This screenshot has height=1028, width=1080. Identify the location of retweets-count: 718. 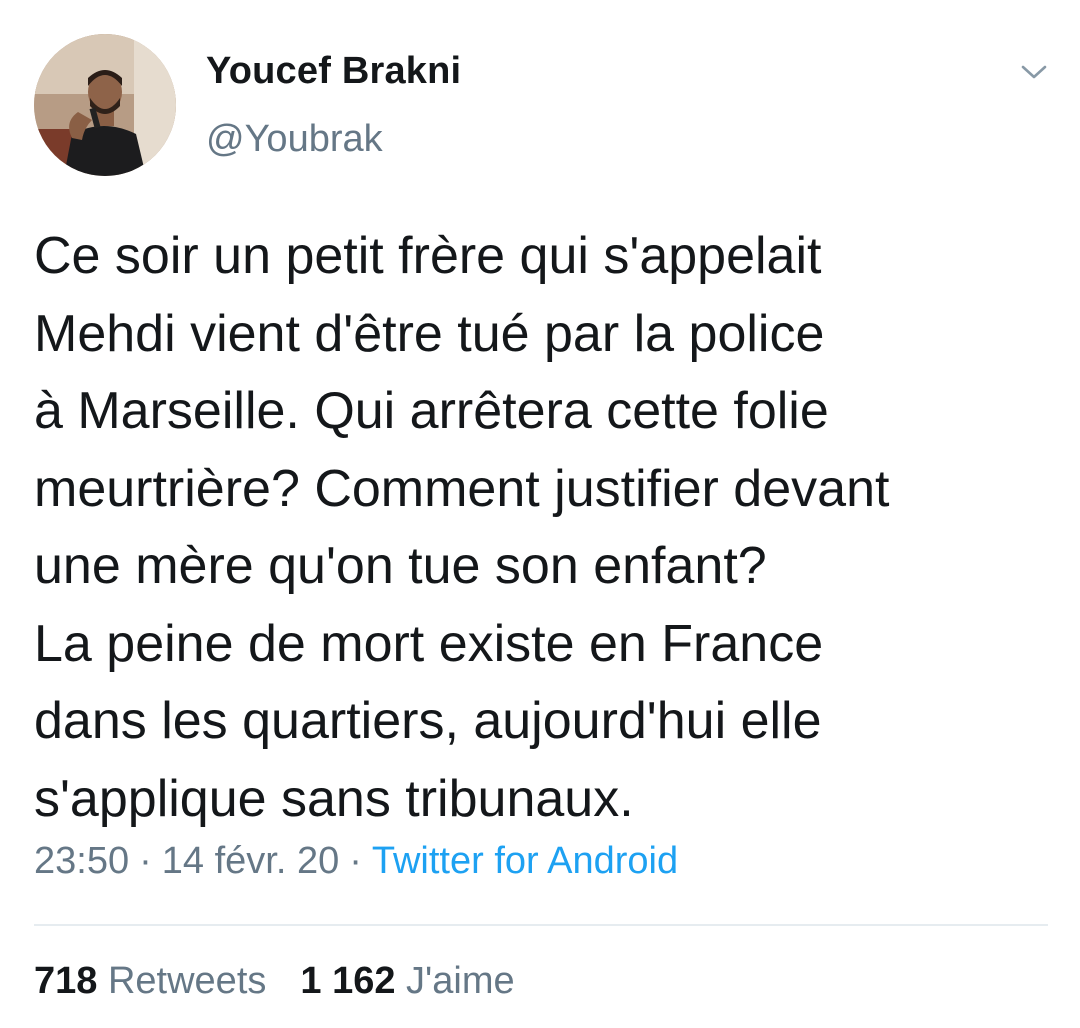
(66, 981).